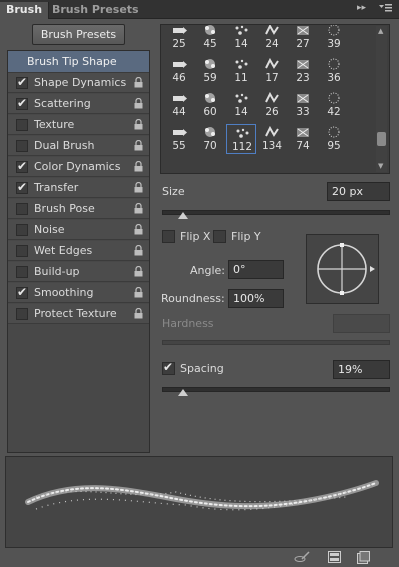 The height and width of the screenshot is (567, 399). I want to click on tab-brush: Brush, so click(25, 10).